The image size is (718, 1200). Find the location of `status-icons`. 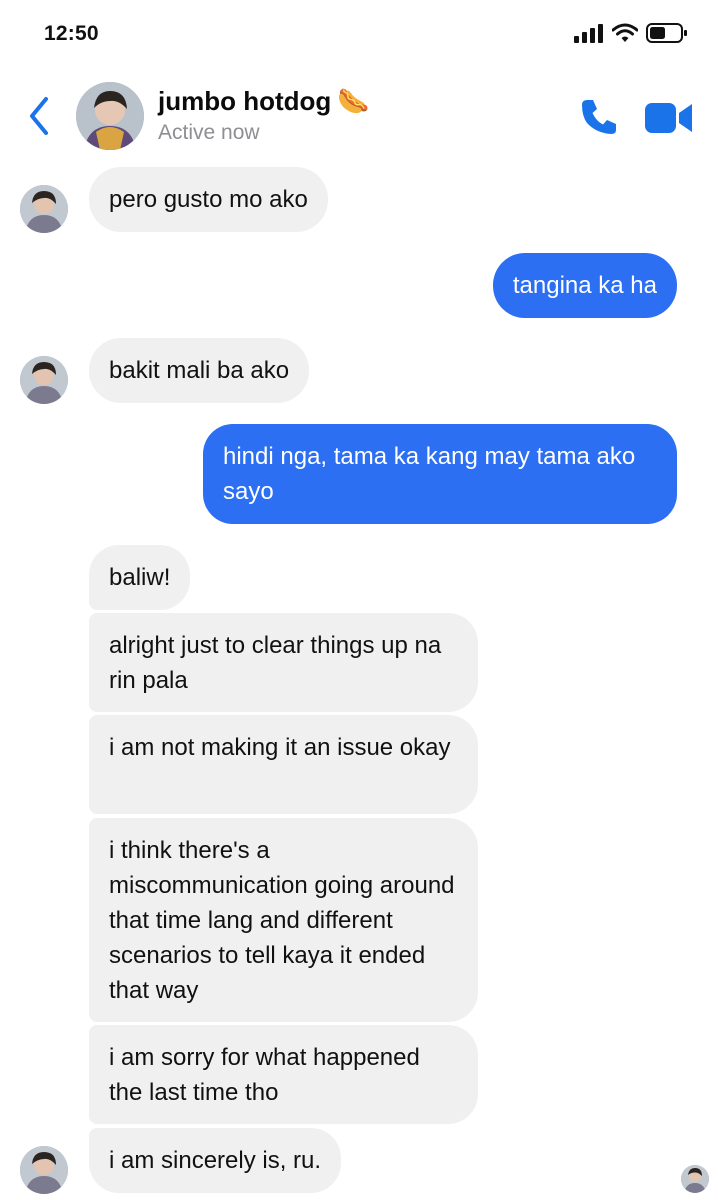

status-icons is located at coordinates (631, 33).